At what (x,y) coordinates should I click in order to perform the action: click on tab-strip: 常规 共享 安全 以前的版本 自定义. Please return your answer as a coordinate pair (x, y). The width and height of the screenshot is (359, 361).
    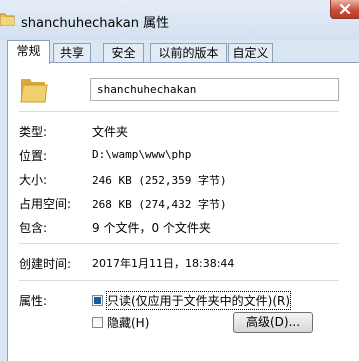
    Looking at the image, I should click on (183, 52).